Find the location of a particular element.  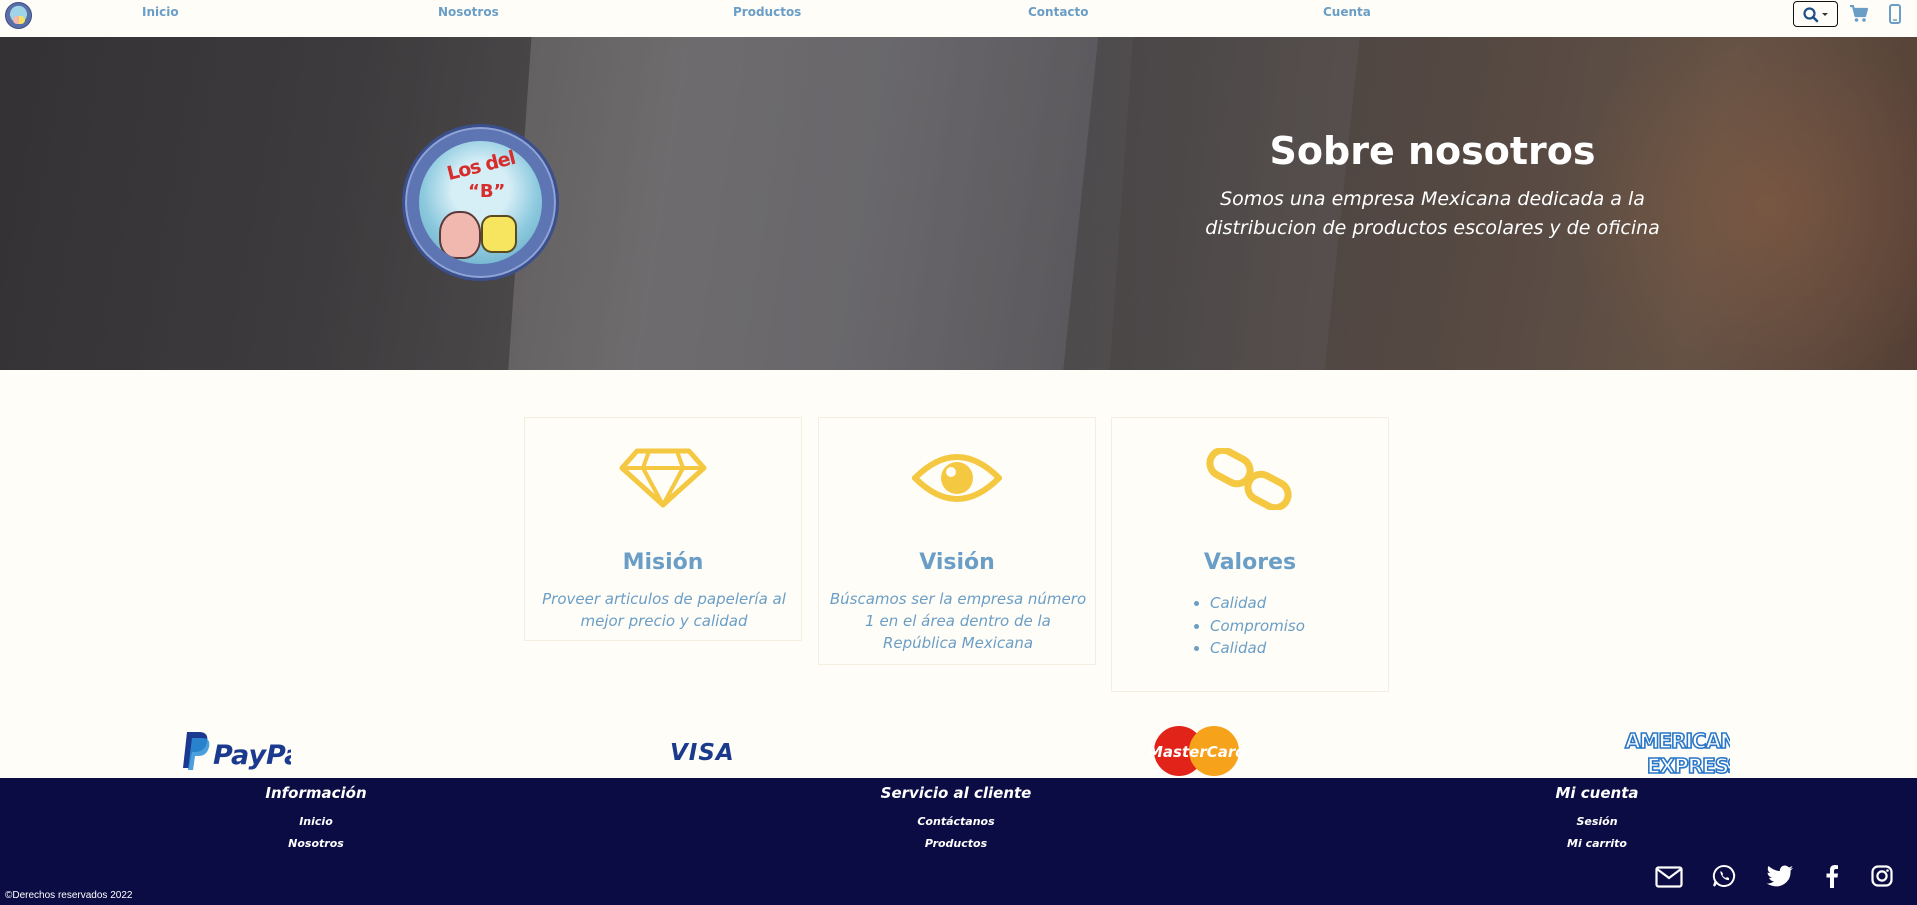

hero-logo: Los del “B” is located at coordinates (480, 202).